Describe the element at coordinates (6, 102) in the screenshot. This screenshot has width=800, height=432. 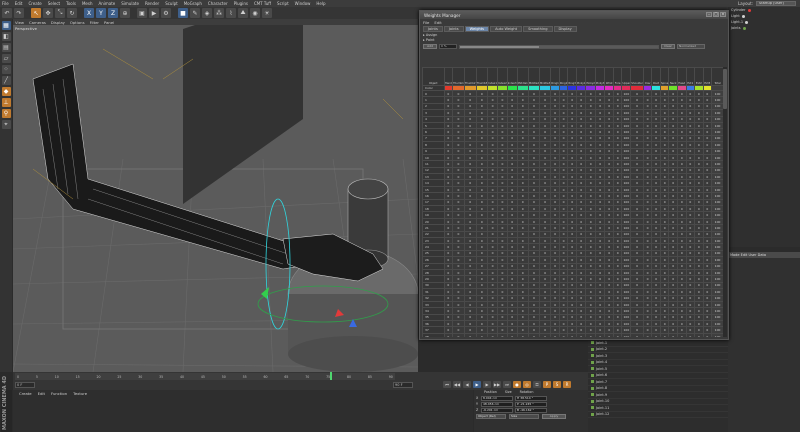
I see `axis-mode-icon: ⊥` at that location.